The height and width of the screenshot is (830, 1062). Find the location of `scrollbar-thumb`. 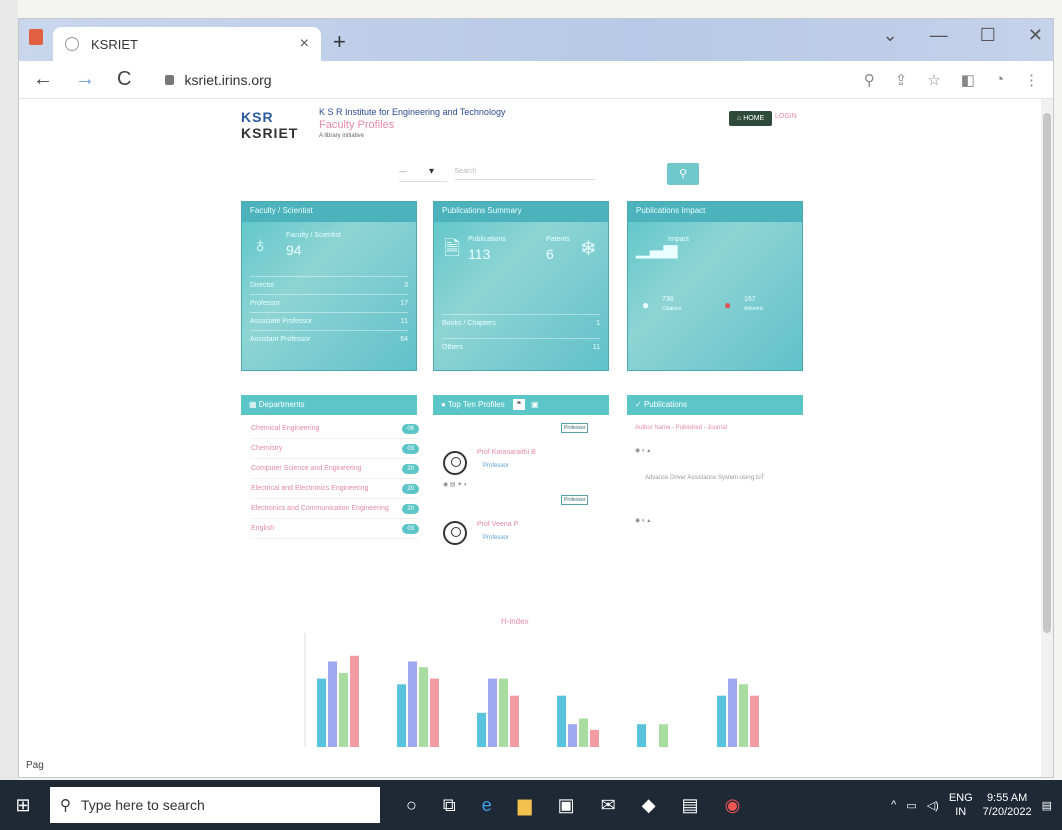

scrollbar-thumb is located at coordinates (1047, 373).